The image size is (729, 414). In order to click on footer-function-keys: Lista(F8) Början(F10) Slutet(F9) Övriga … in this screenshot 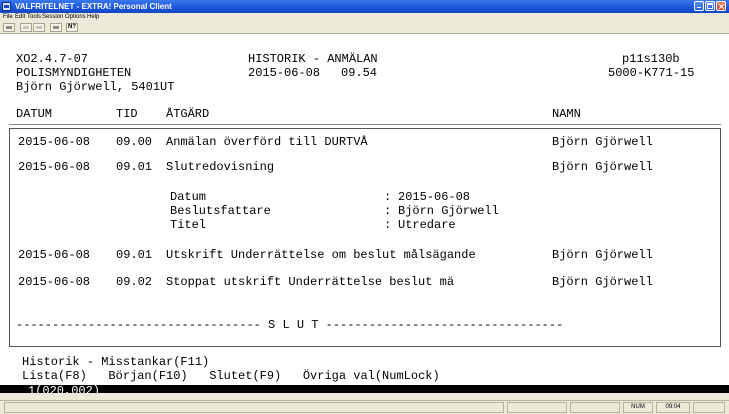, I will do `click(231, 376)`.